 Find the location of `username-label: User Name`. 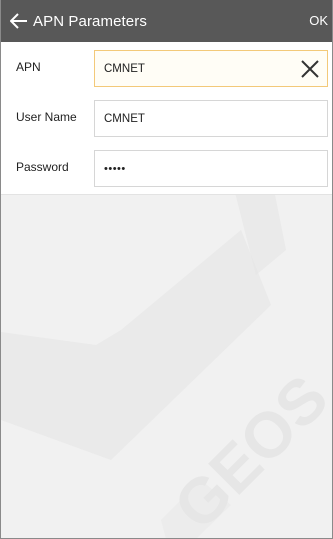

username-label: User Name is located at coordinates (46, 117).